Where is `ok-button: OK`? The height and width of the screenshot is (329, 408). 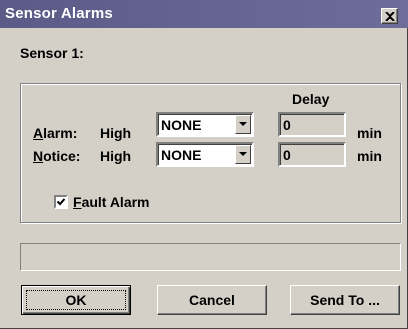
ok-button: OK is located at coordinates (76, 300).